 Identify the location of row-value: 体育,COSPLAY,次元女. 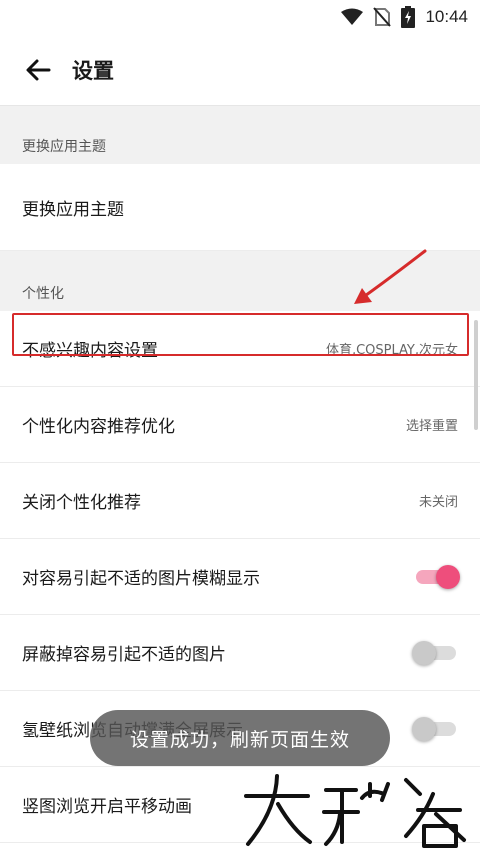
(391, 350).